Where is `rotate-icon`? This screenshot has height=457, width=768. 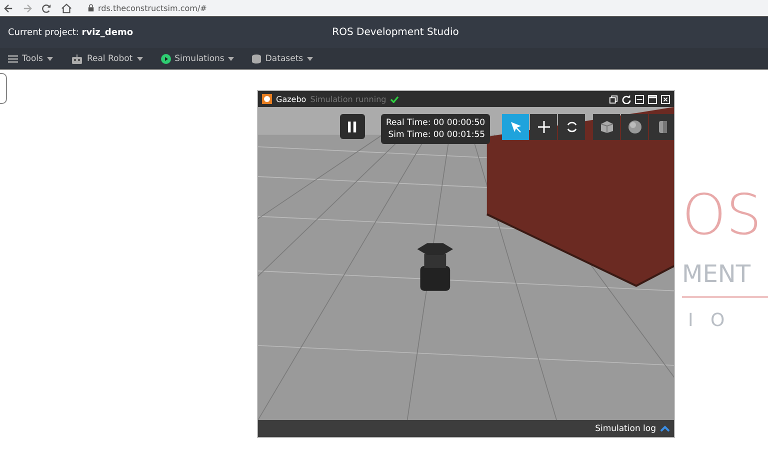 rotate-icon is located at coordinates (572, 127).